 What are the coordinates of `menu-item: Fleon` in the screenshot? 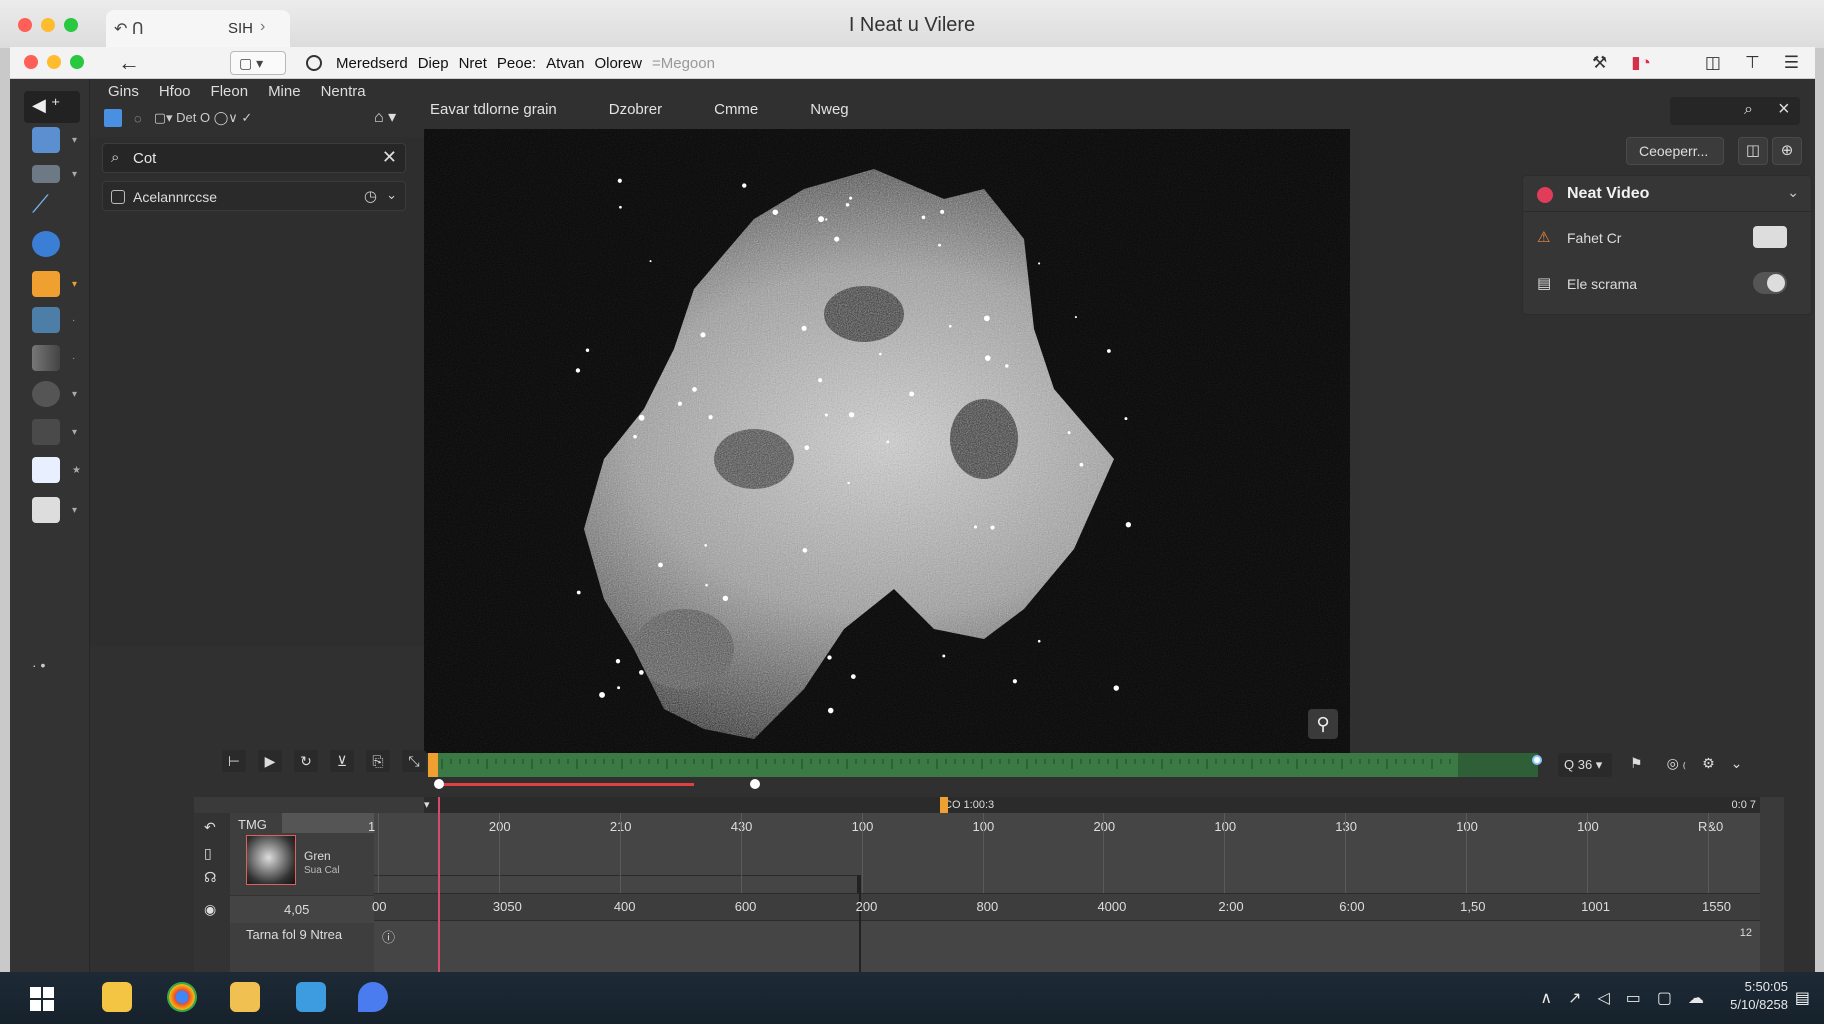 It's located at (230, 91).